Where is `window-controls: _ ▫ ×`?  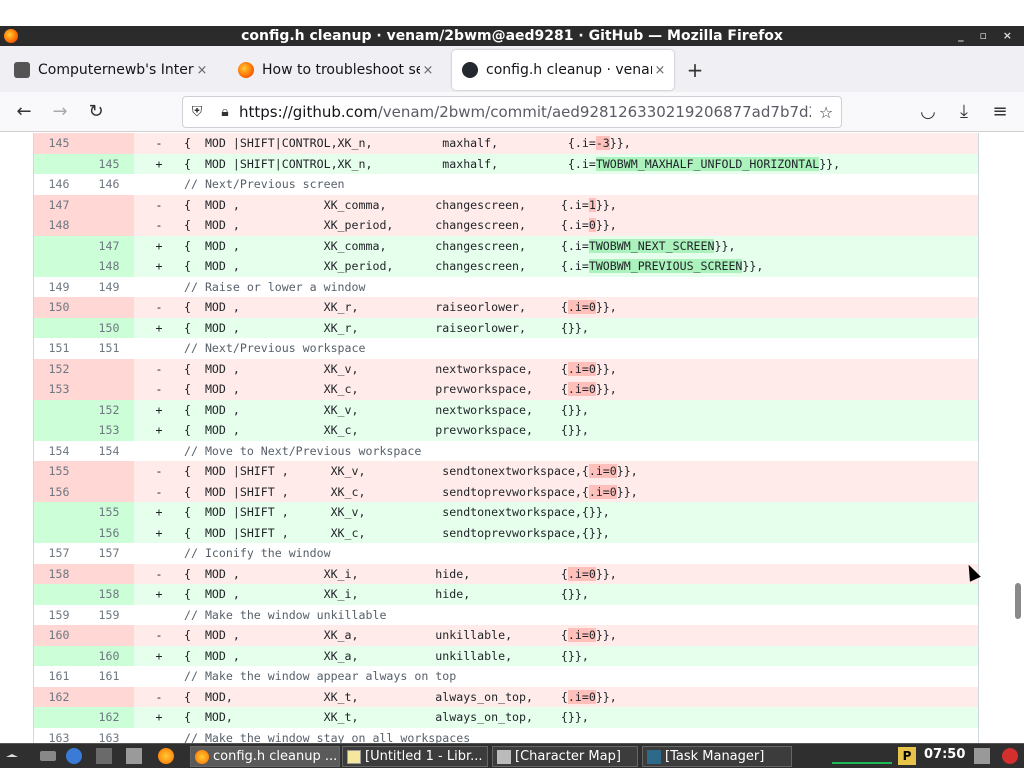
window-controls: _ ▫ × is located at coordinates (988, 36).